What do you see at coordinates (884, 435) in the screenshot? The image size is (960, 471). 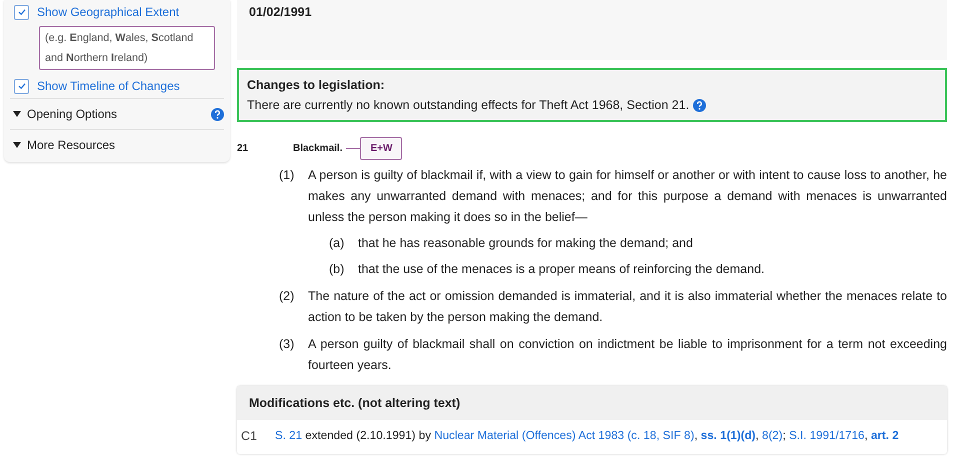 I see `link: art. 2` at bounding box center [884, 435].